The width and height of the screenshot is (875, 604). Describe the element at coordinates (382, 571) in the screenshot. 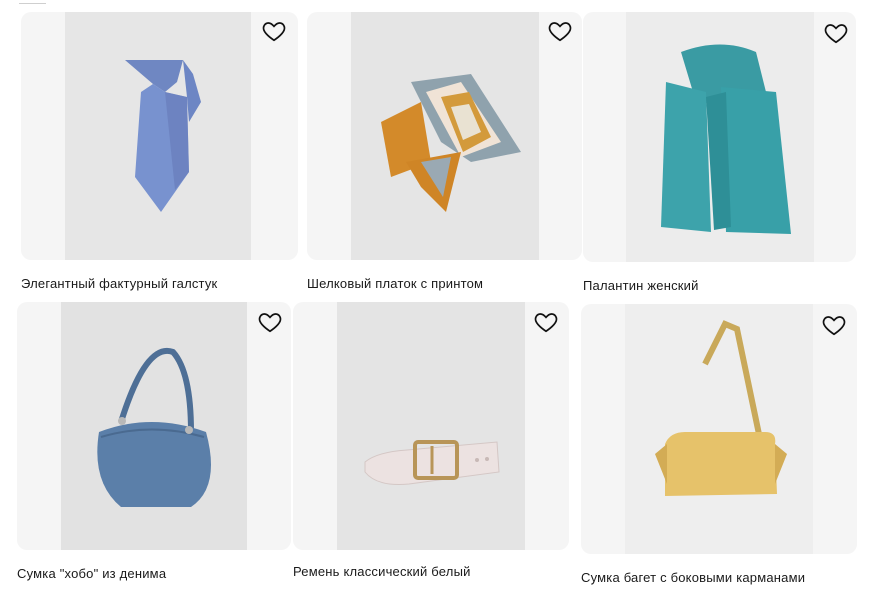

I see `product-title: Ремень классический белый` at that location.